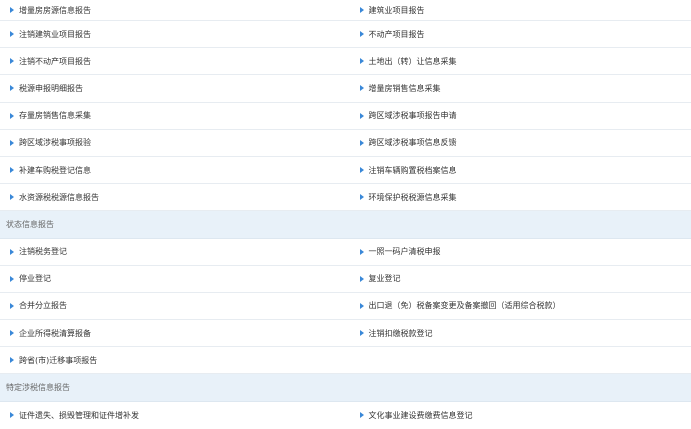 This screenshot has height=429, width=691. What do you see at coordinates (173, 333) in the screenshot?
I see `menu-item: 企业所得税清算报备` at bounding box center [173, 333].